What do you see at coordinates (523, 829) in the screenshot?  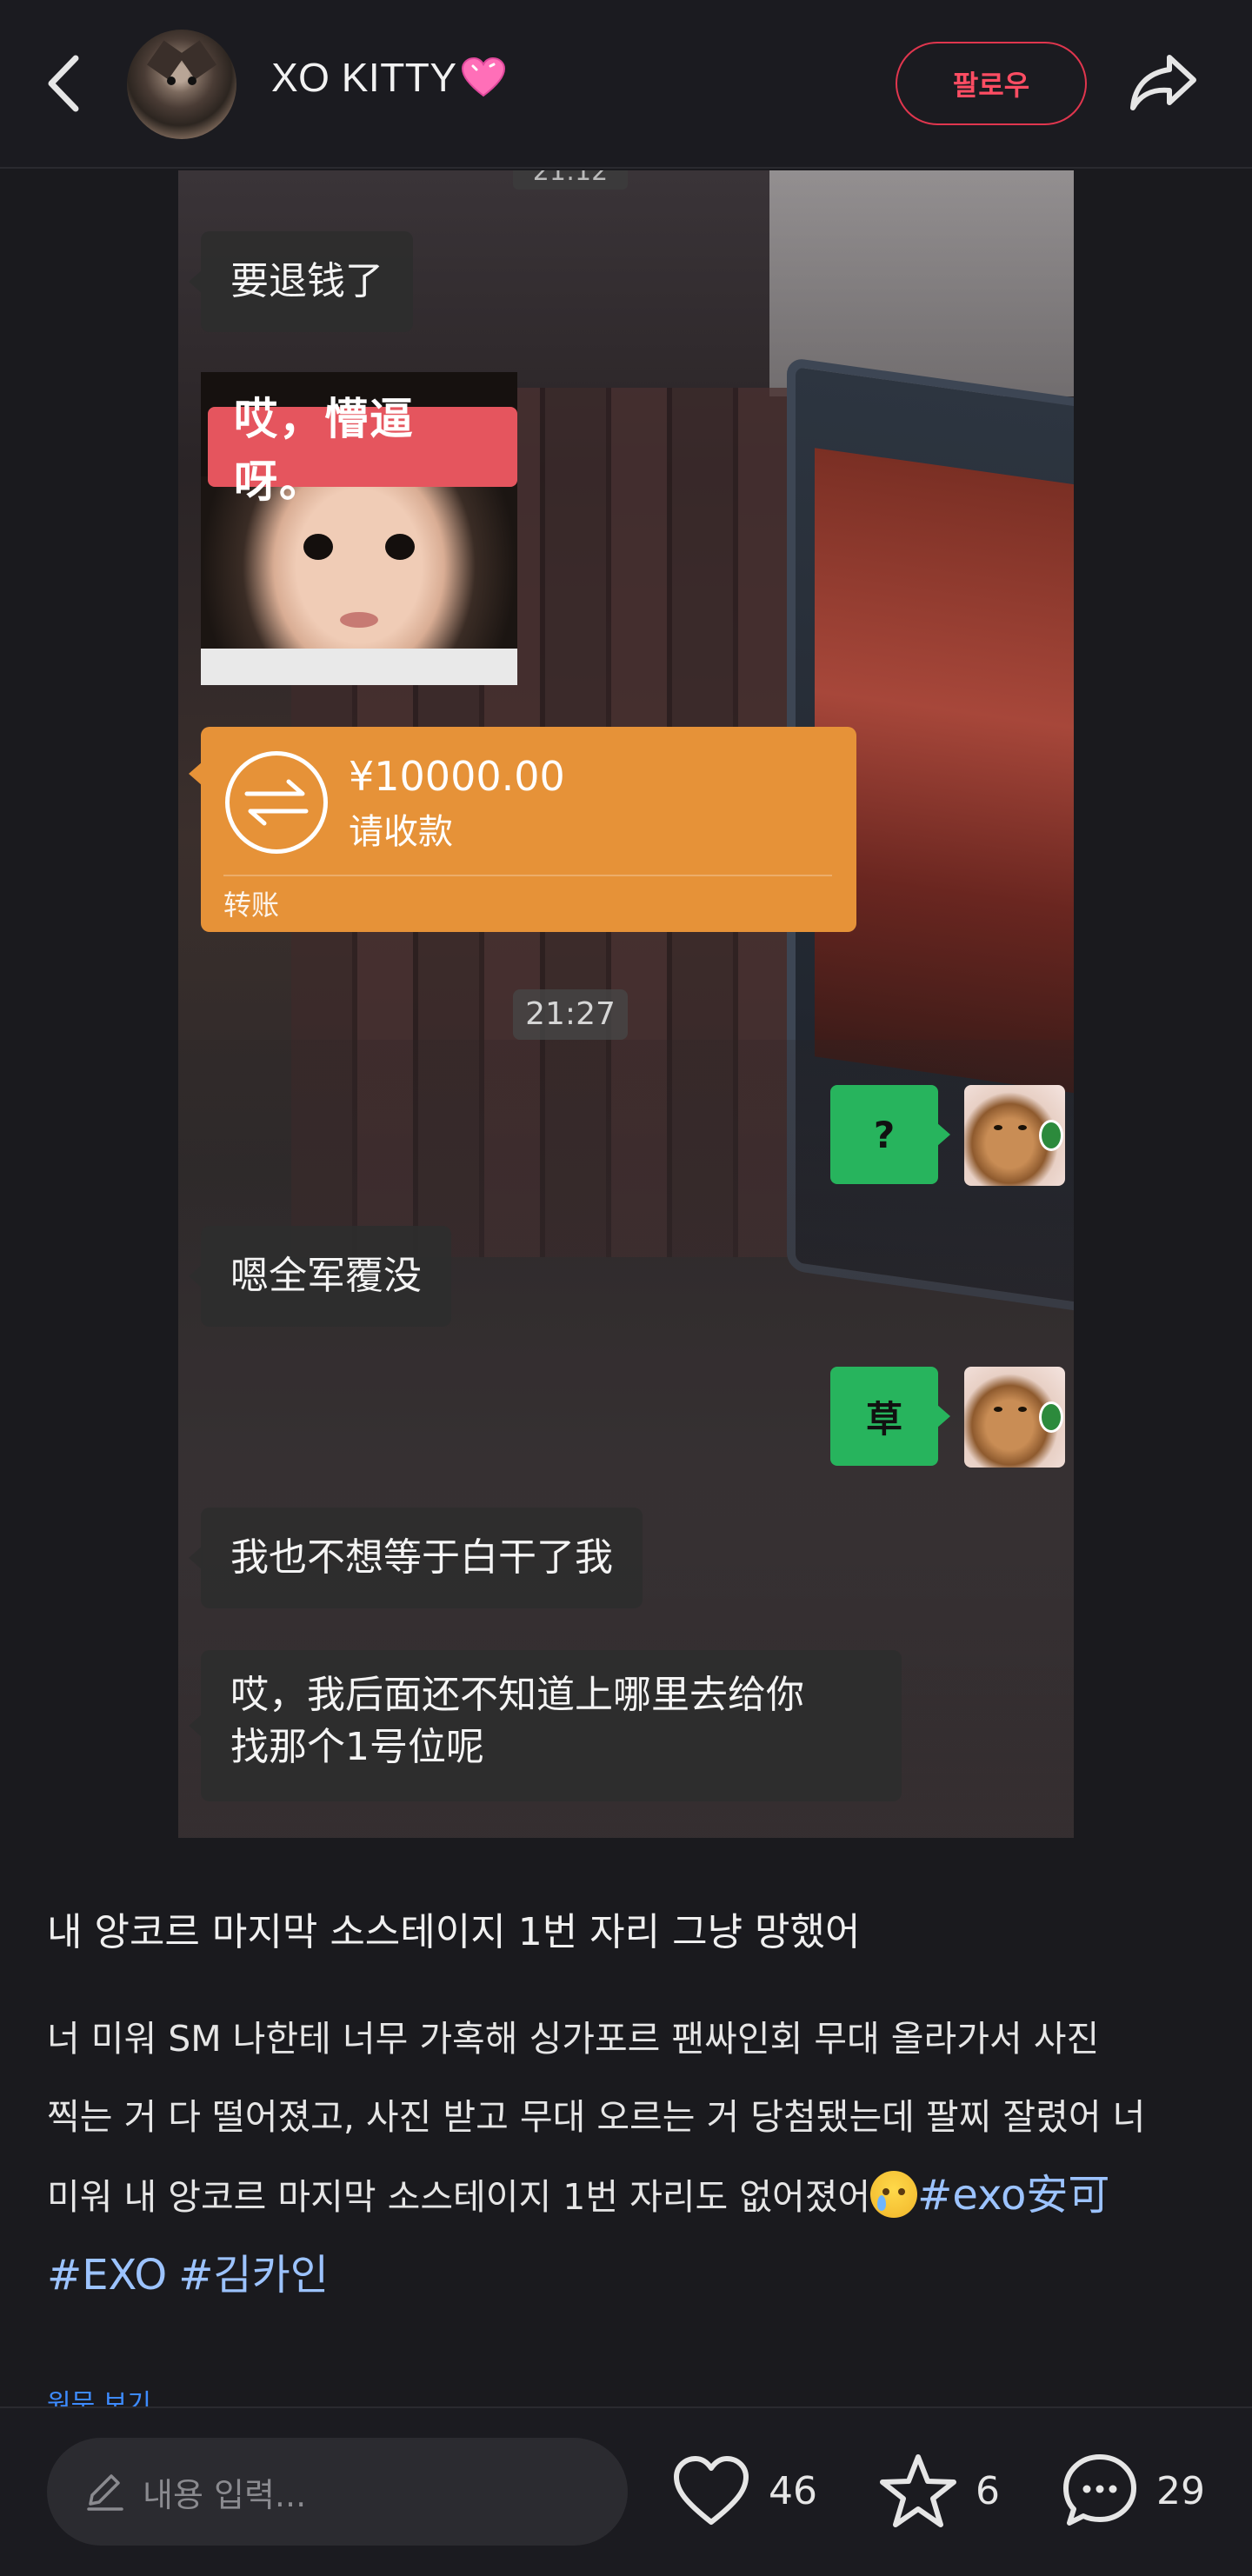 I see `transfer-card: ¥10000.00 请收款 转账` at bounding box center [523, 829].